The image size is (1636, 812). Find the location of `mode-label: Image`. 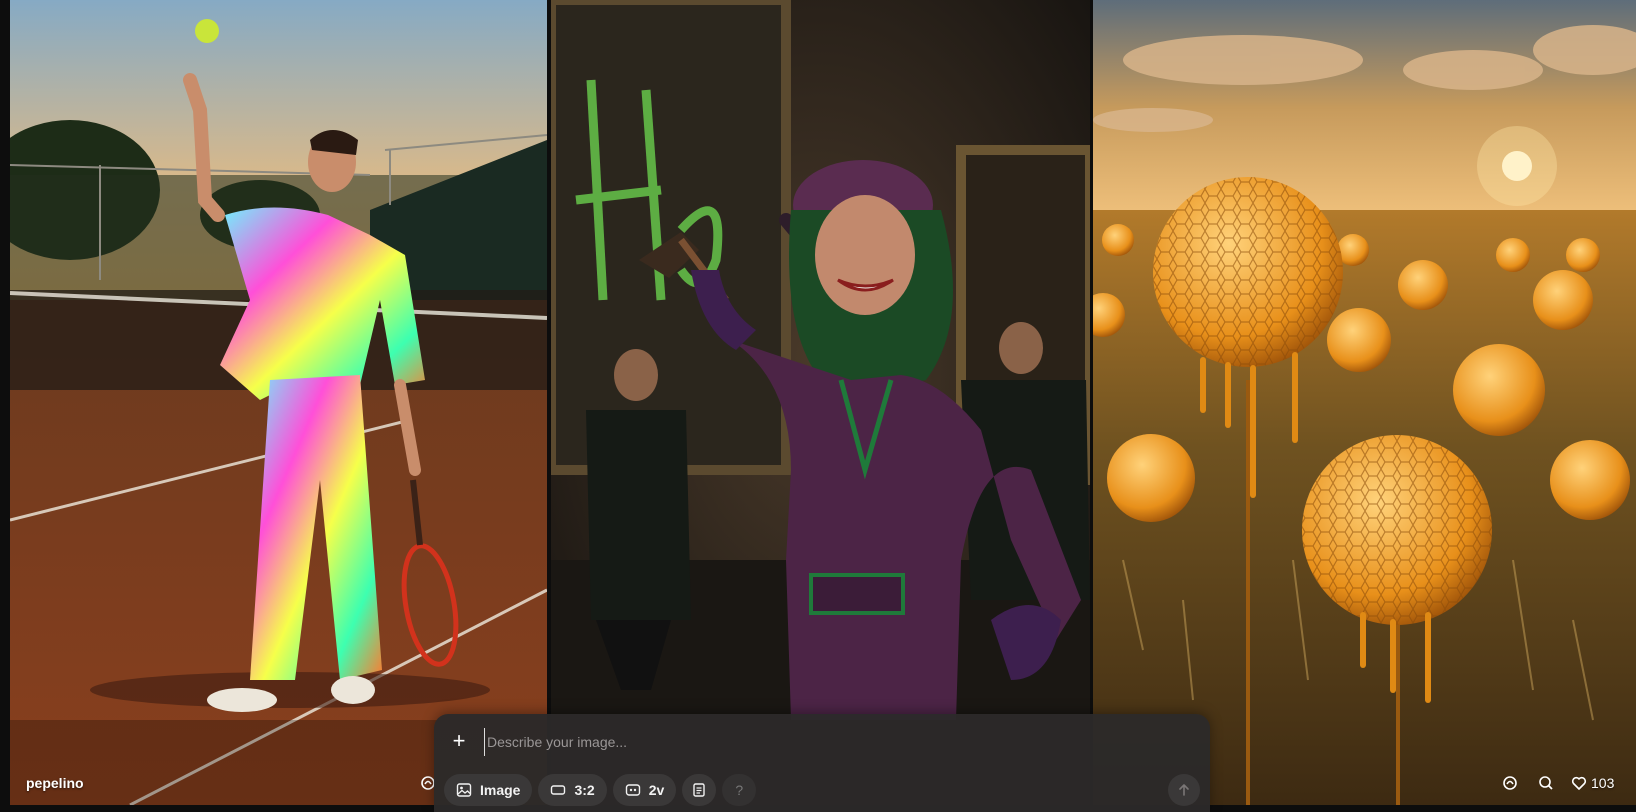

mode-label: Image is located at coordinates (500, 790).